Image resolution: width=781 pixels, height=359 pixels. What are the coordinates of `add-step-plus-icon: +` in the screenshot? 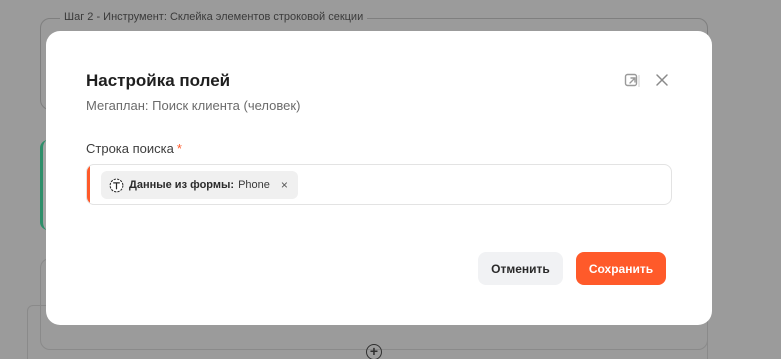 It's located at (374, 351).